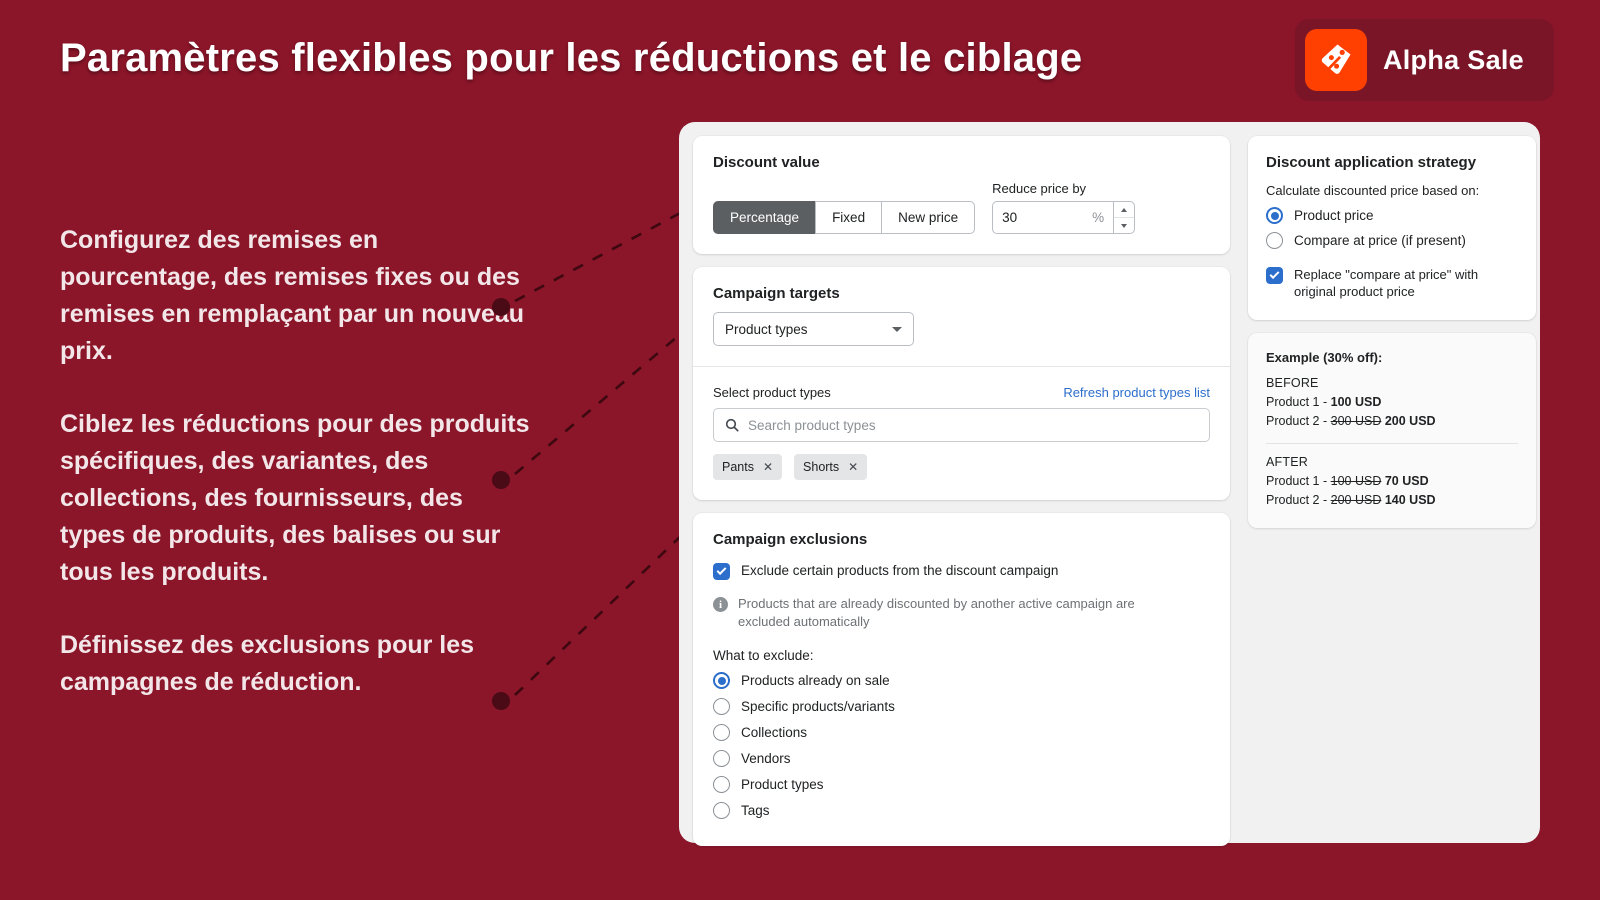 This screenshot has height=900, width=1600. What do you see at coordinates (1098, 217) in the screenshot?
I see `reduce-price-suffix: %` at bounding box center [1098, 217].